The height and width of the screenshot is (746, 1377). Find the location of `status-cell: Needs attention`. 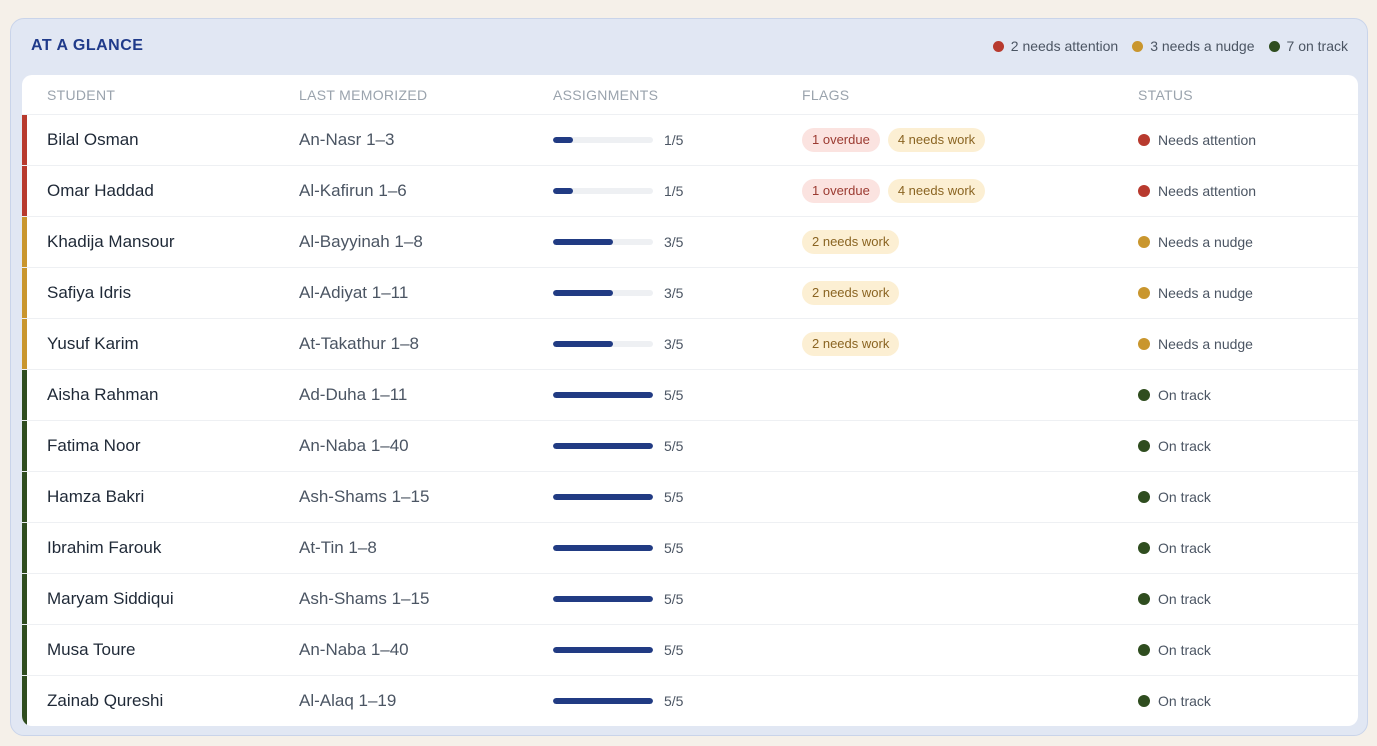

status-cell: Needs attention is located at coordinates (1197, 140).